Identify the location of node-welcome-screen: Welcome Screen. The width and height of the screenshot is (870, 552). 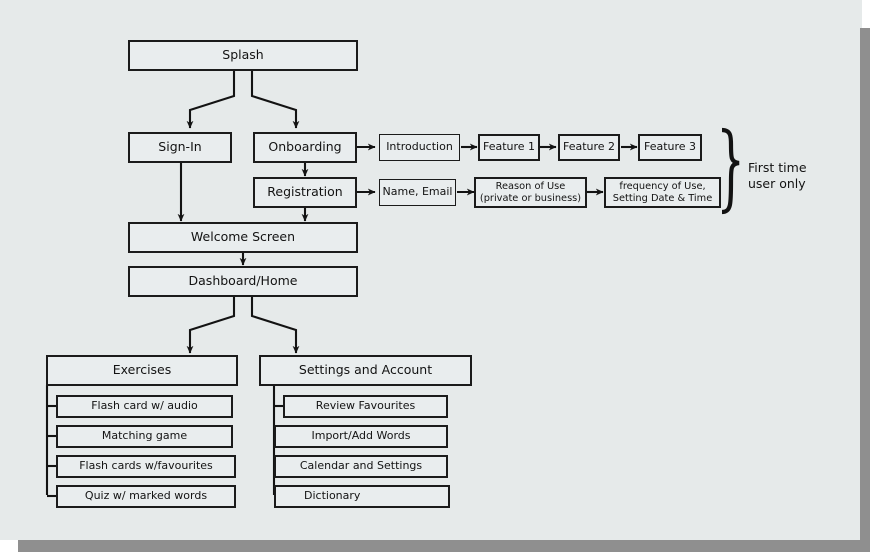
(243, 237).